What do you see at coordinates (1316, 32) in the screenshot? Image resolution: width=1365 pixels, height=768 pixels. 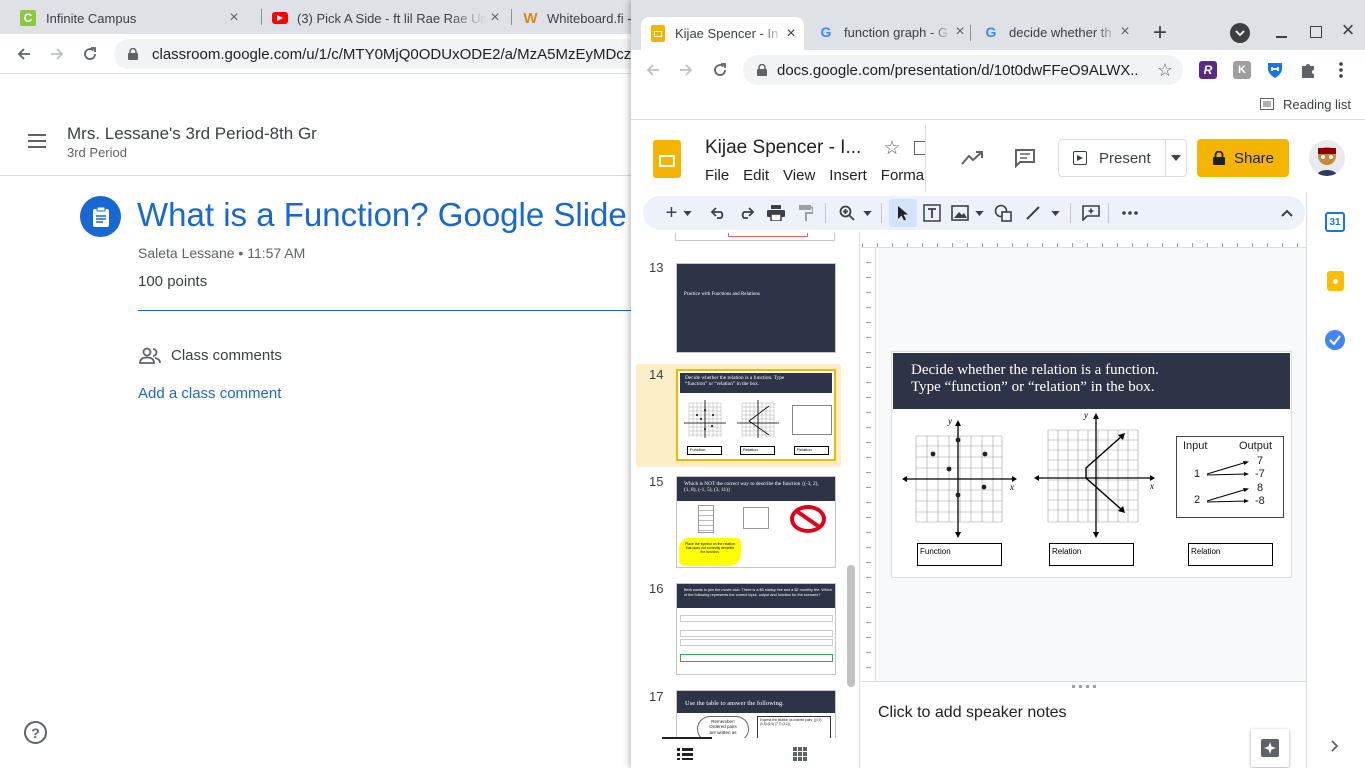 I see `maximize-icon` at bounding box center [1316, 32].